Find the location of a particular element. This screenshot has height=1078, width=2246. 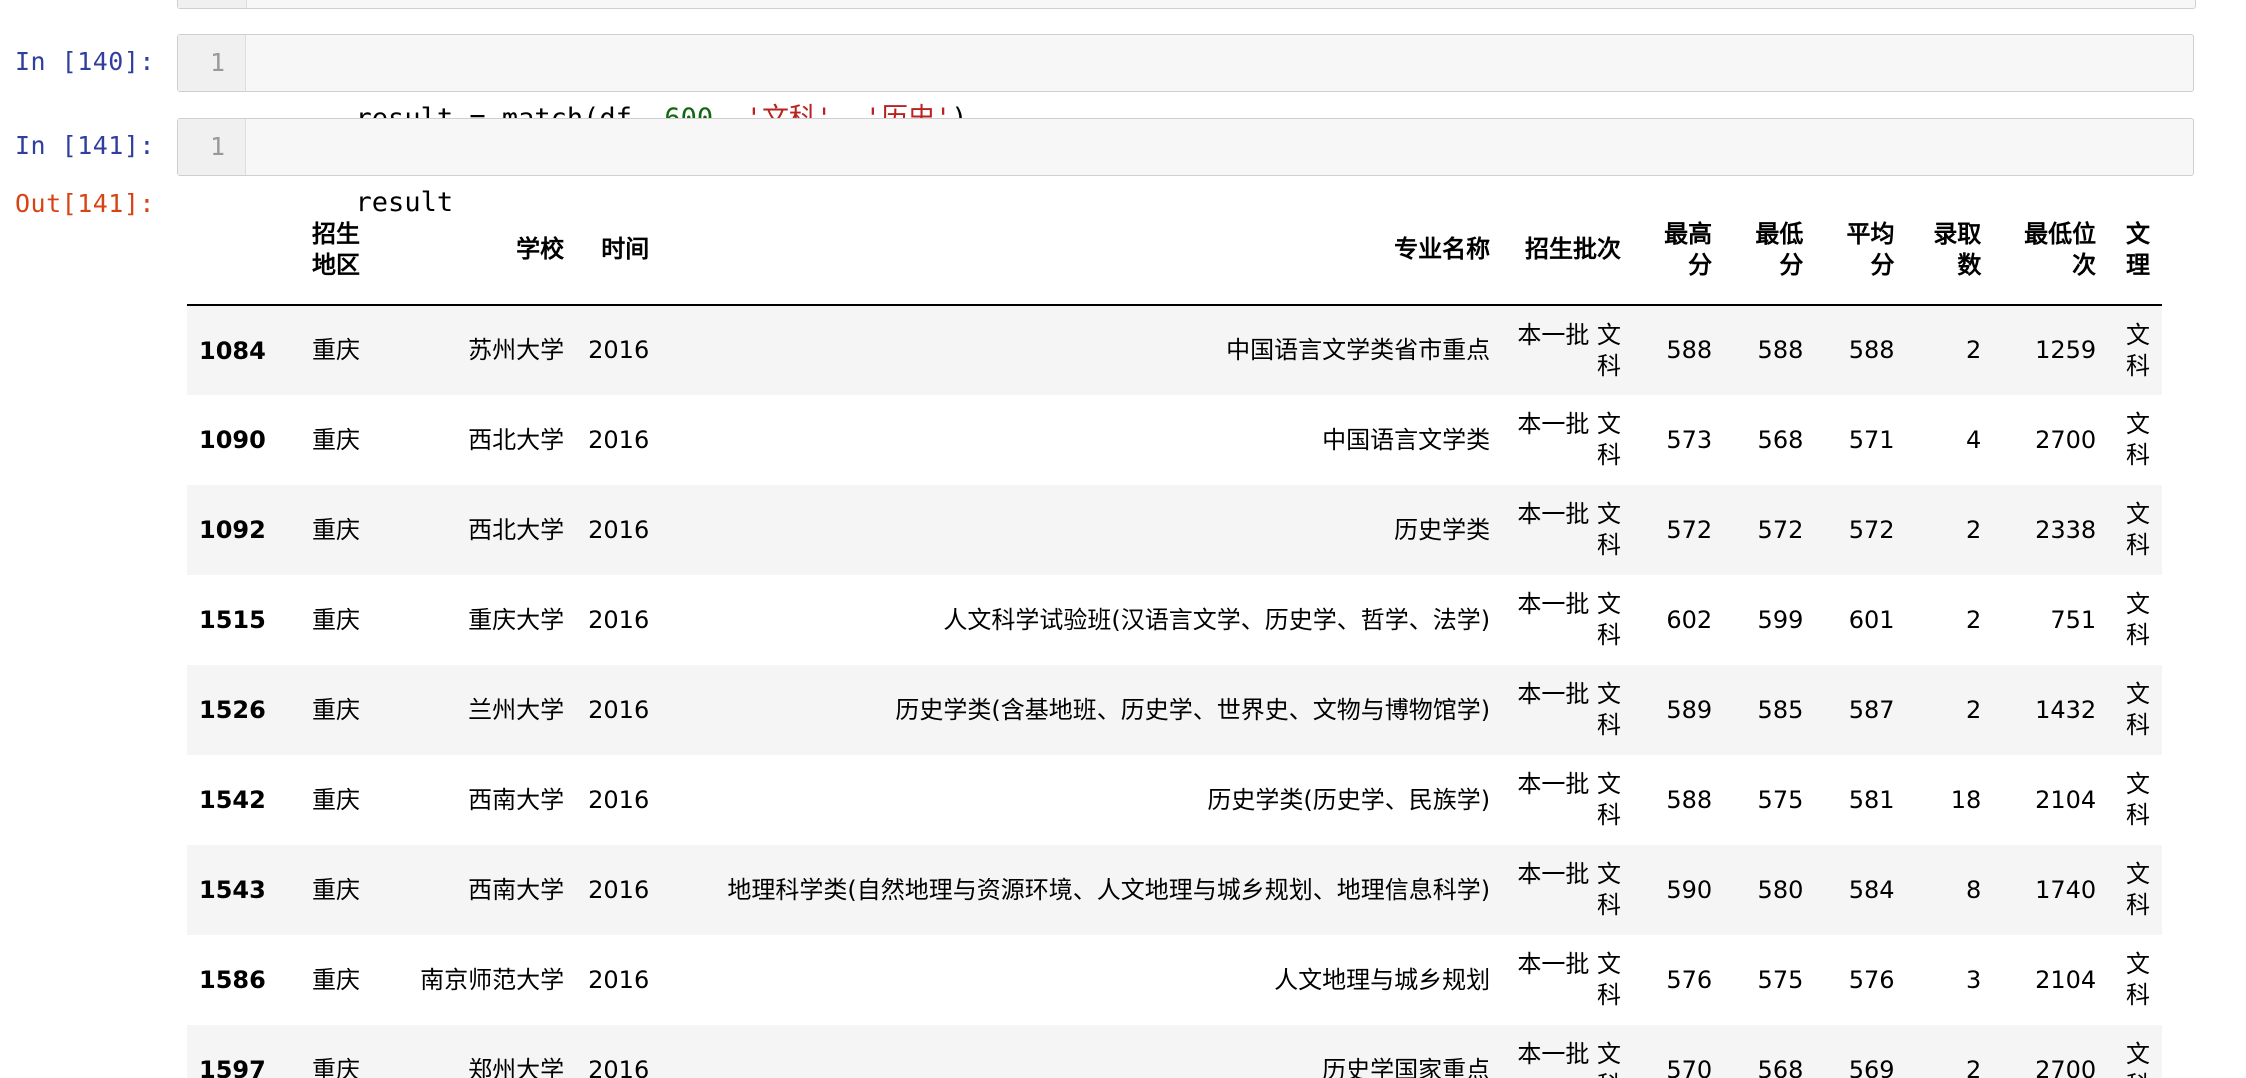

index-header is located at coordinates (232, 250).